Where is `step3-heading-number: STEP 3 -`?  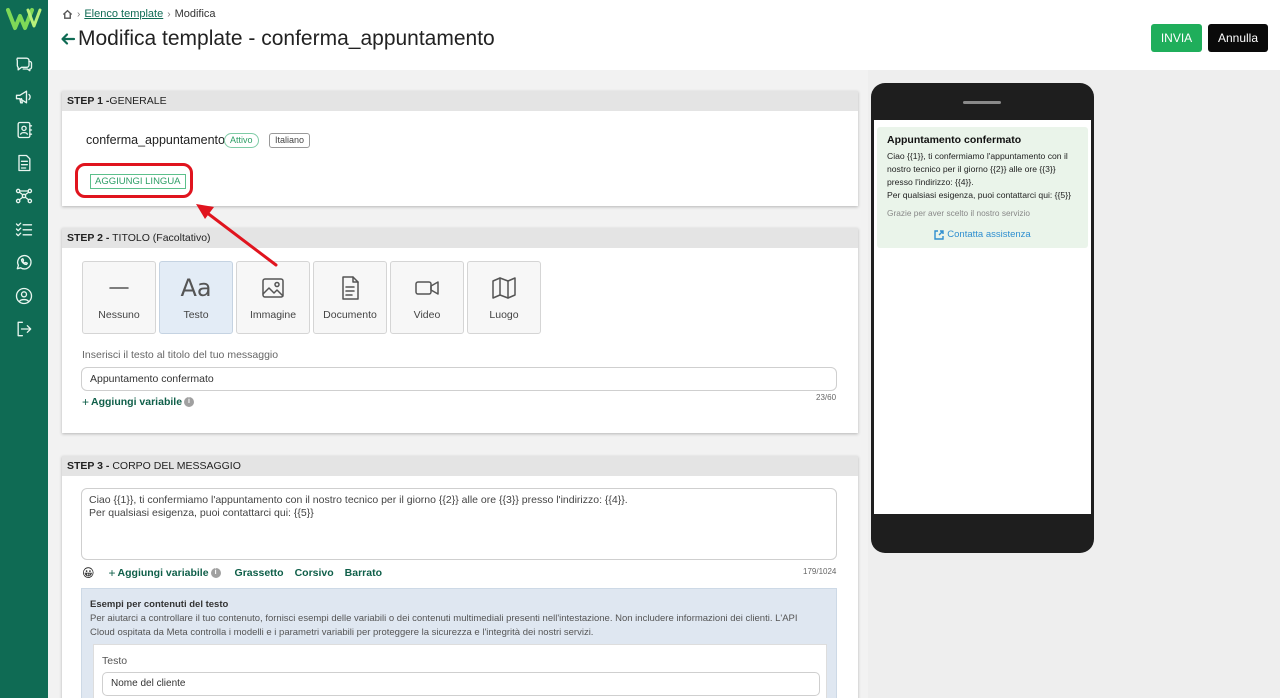 step3-heading-number: STEP 3 - is located at coordinates (88, 466).